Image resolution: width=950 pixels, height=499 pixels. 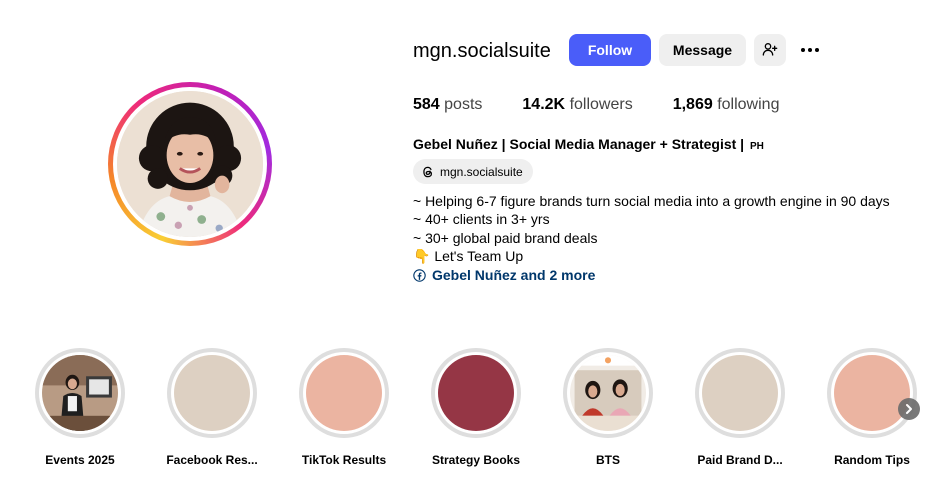 What do you see at coordinates (756, 146) in the screenshot?
I see `country-badge: PH` at bounding box center [756, 146].